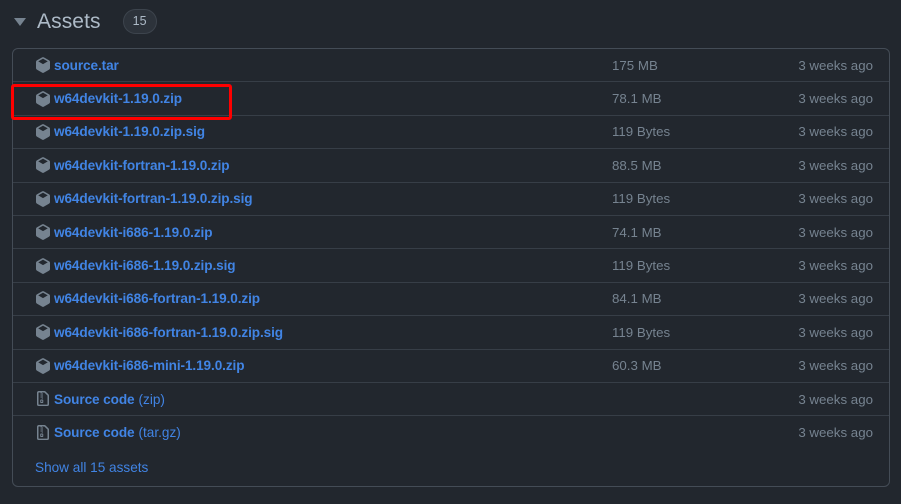  Describe the element at coordinates (320, 65) in the screenshot. I see `asset-name-cell: source.tar` at that location.